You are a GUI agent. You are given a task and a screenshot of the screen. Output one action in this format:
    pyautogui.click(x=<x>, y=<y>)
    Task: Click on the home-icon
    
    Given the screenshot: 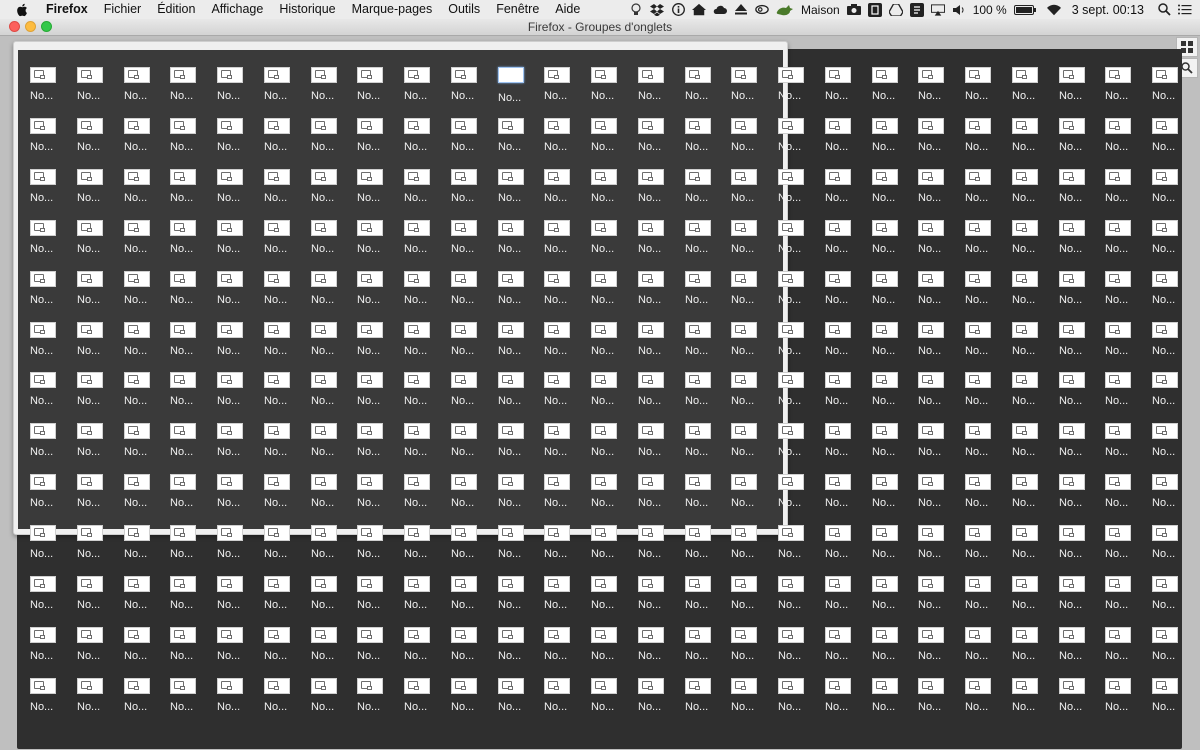 What is the action you would take?
    pyautogui.click(x=699, y=10)
    